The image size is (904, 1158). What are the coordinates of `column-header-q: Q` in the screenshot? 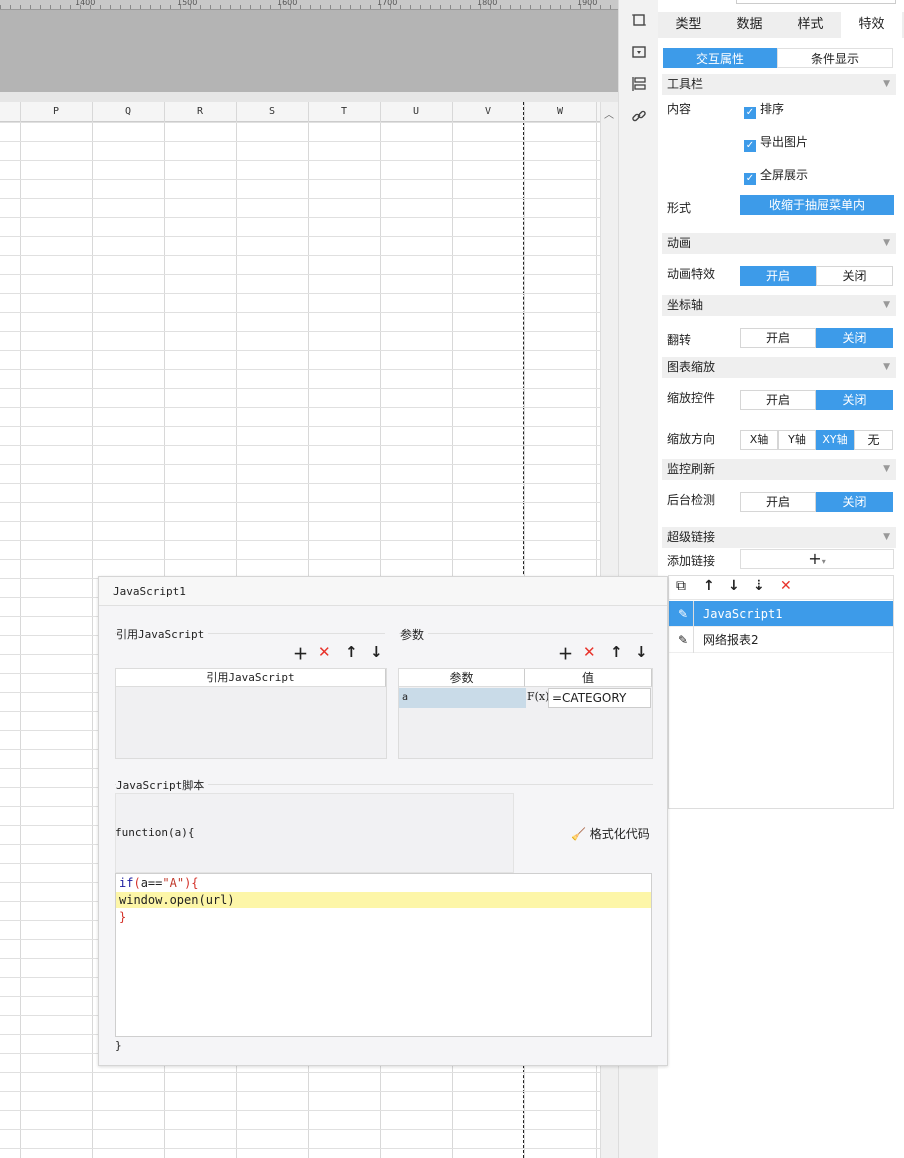 It's located at (128, 112).